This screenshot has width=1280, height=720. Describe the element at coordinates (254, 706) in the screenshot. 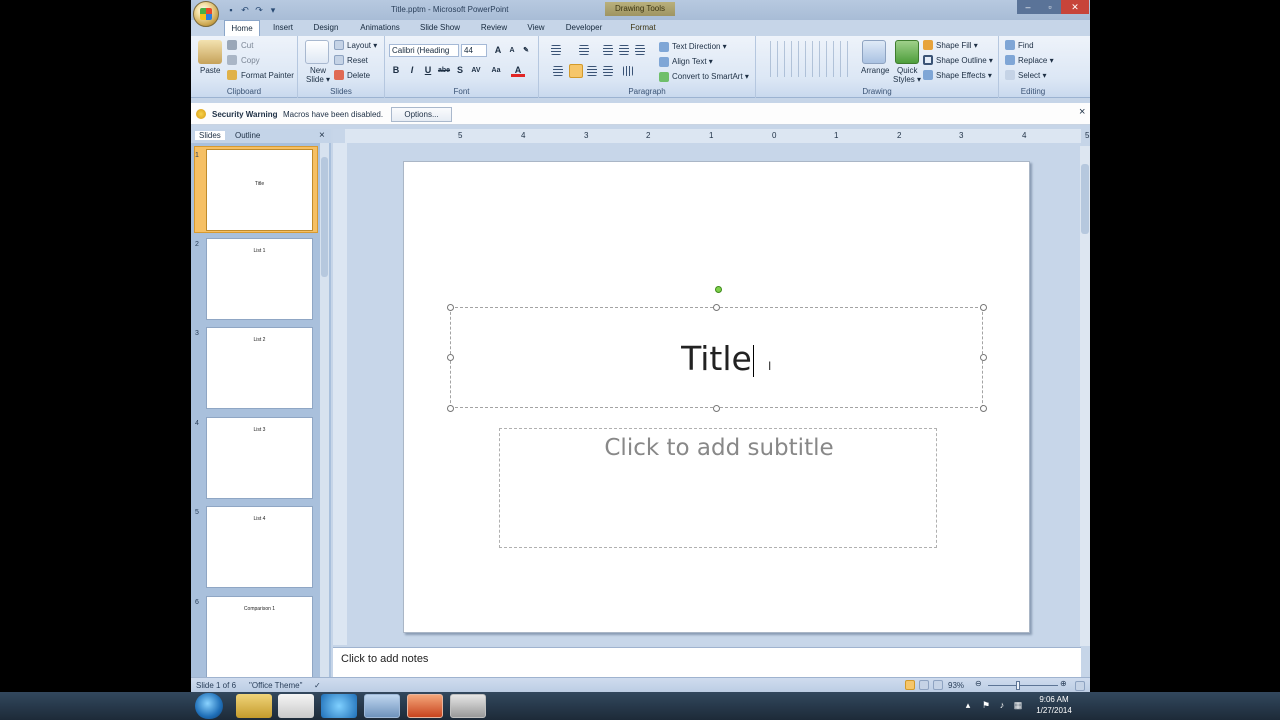

I see `explorer-taskbar-icon` at that location.